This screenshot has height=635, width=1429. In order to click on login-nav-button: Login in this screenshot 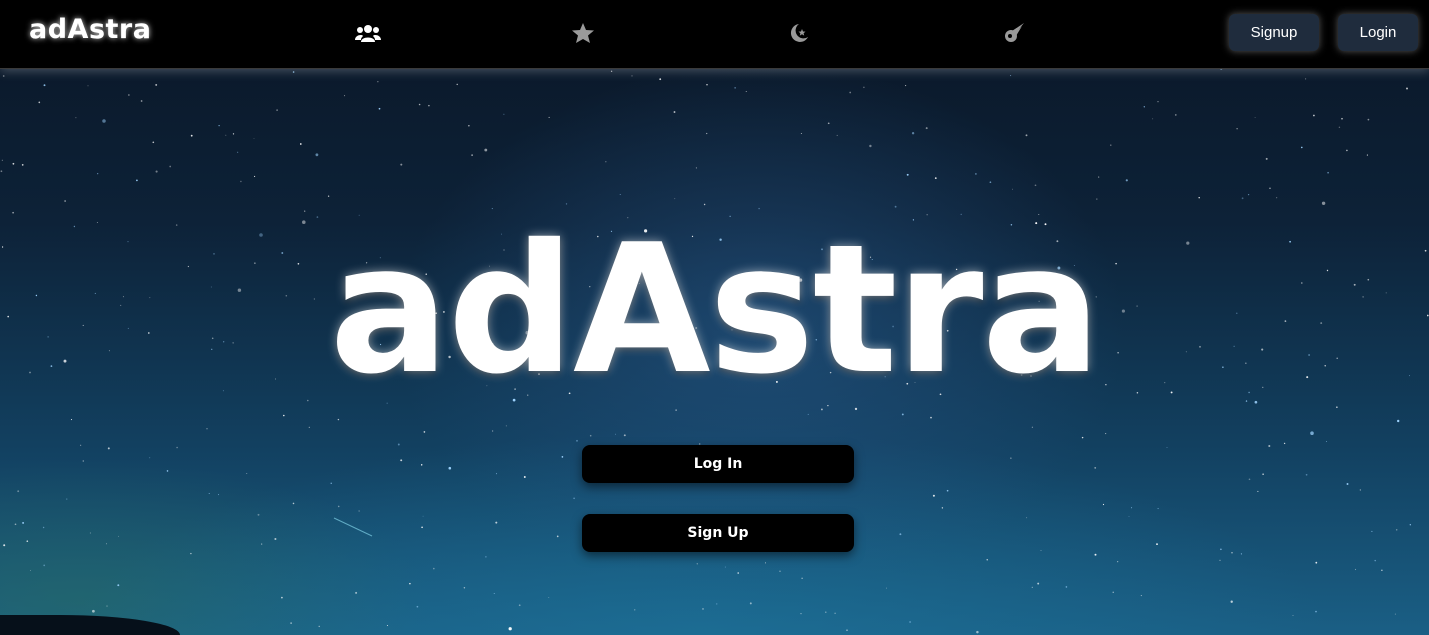, I will do `click(1378, 32)`.